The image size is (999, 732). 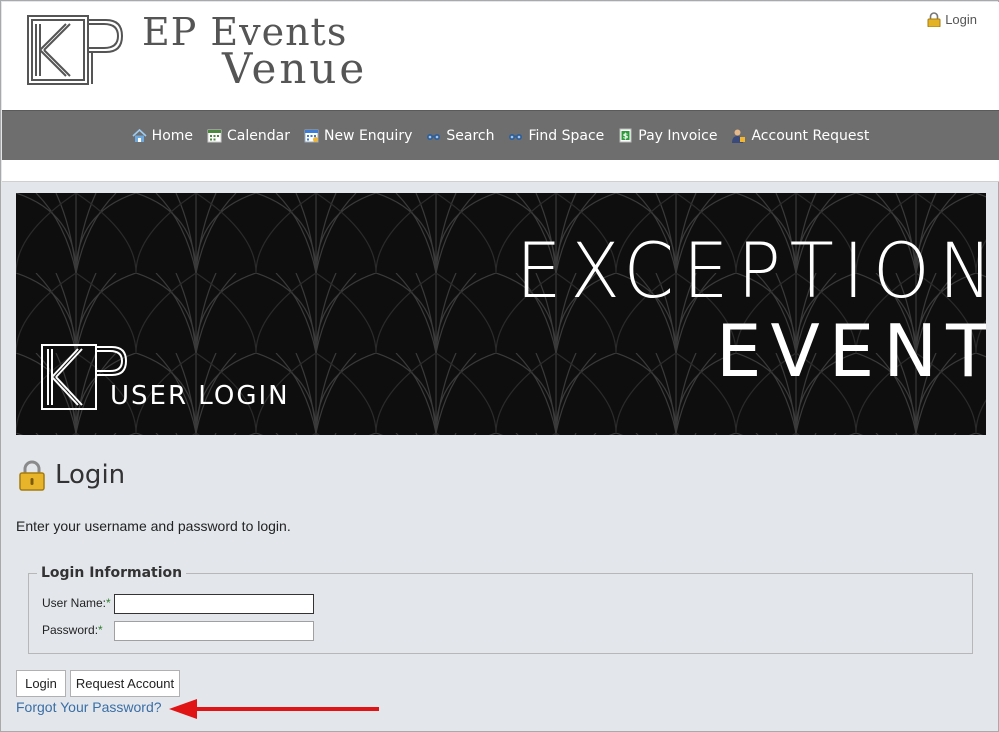 I want to click on banner-subtitle: USER LOGIN, so click(x=200, y=396).